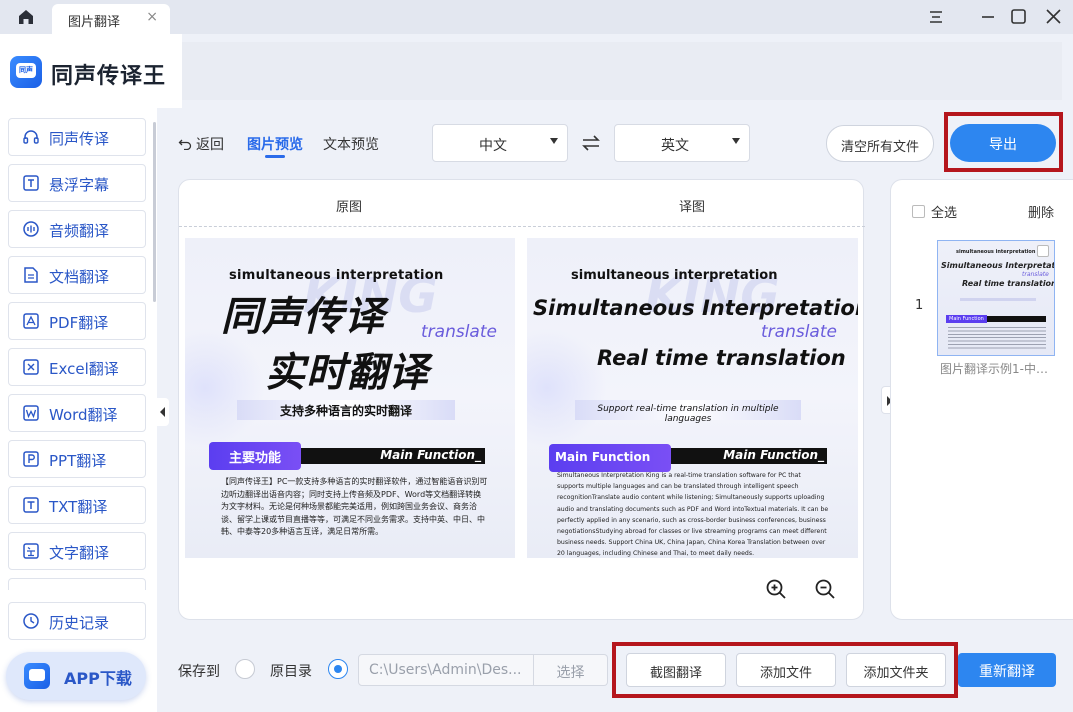 The image size is (1073, 712). I want to click on thumb-title1: Simultaneous Interpretation, so click(998, 265).